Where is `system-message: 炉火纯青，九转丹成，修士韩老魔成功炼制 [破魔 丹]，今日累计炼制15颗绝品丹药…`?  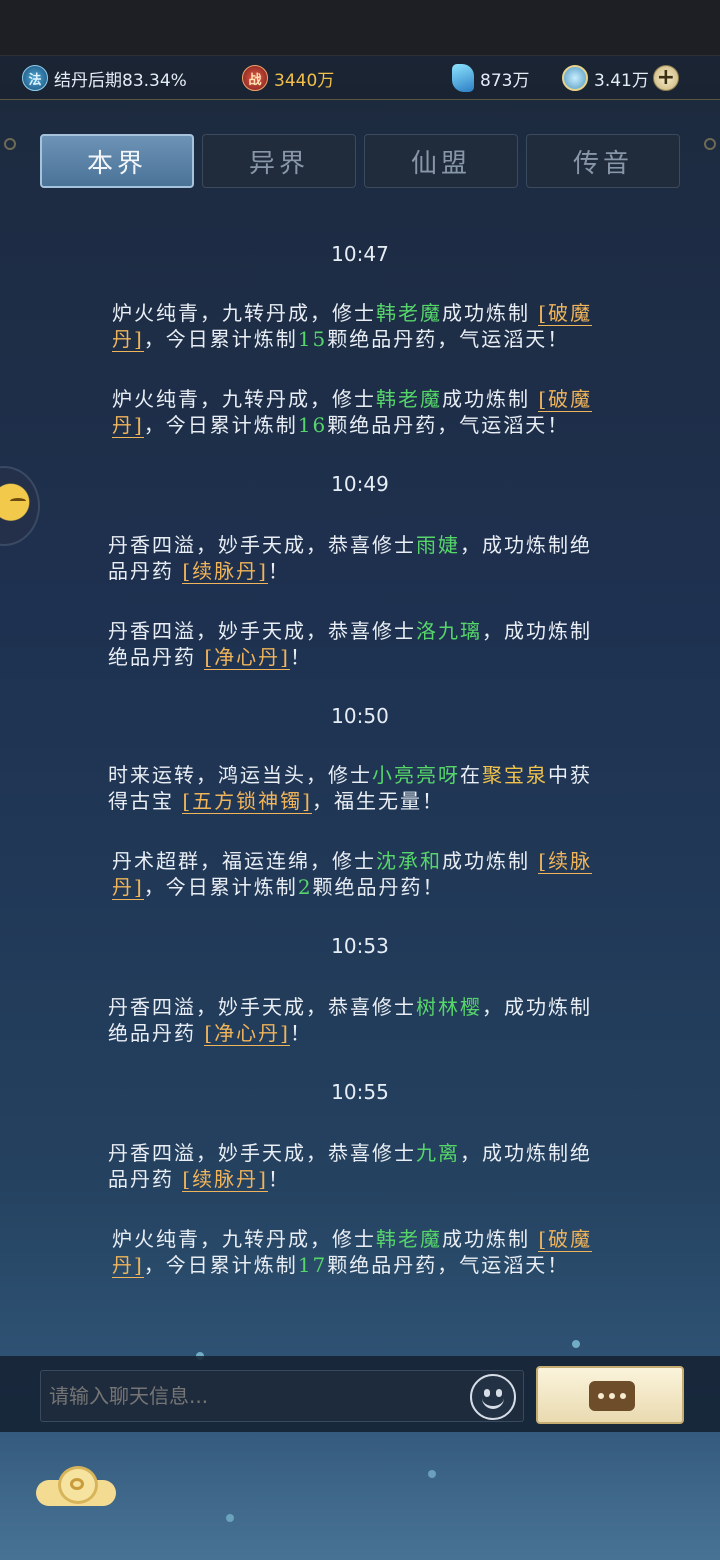 system-message: 炉火纯青，九转丹成，修士韩老魔成功炼制 [破魔 丹]，今日累计炼制15颗绝品丹药… is located at coordinates (352, 326).